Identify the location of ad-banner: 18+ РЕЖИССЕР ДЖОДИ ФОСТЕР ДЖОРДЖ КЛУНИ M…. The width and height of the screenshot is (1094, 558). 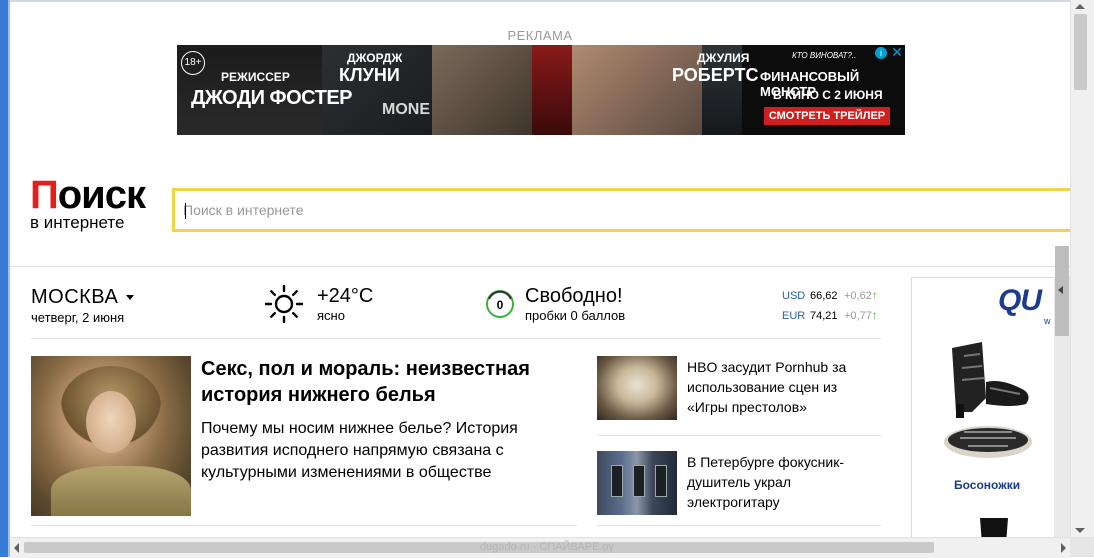
(541, 90).